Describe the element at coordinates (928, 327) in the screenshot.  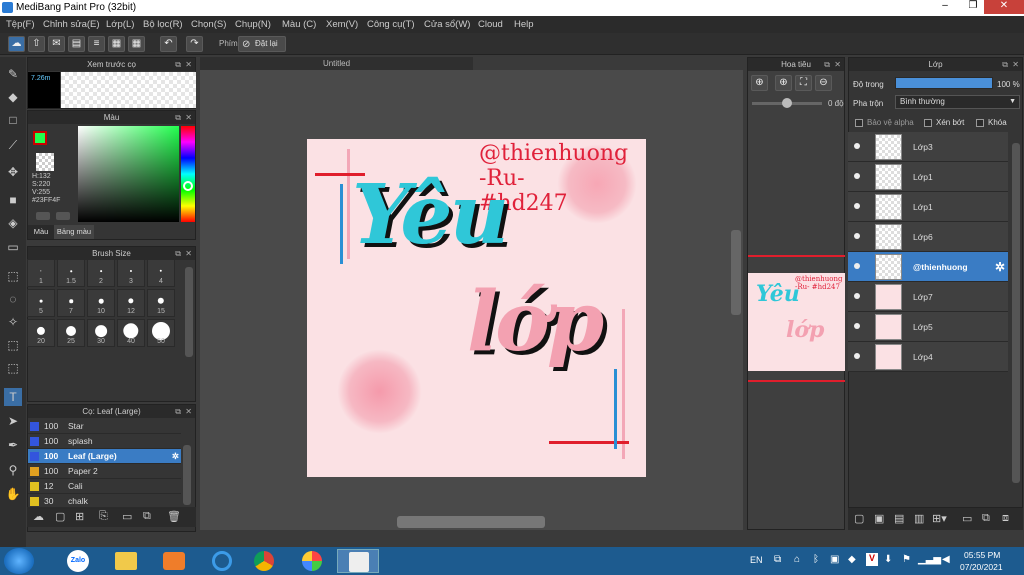
I see `layer-row: Lớp5` at that location.